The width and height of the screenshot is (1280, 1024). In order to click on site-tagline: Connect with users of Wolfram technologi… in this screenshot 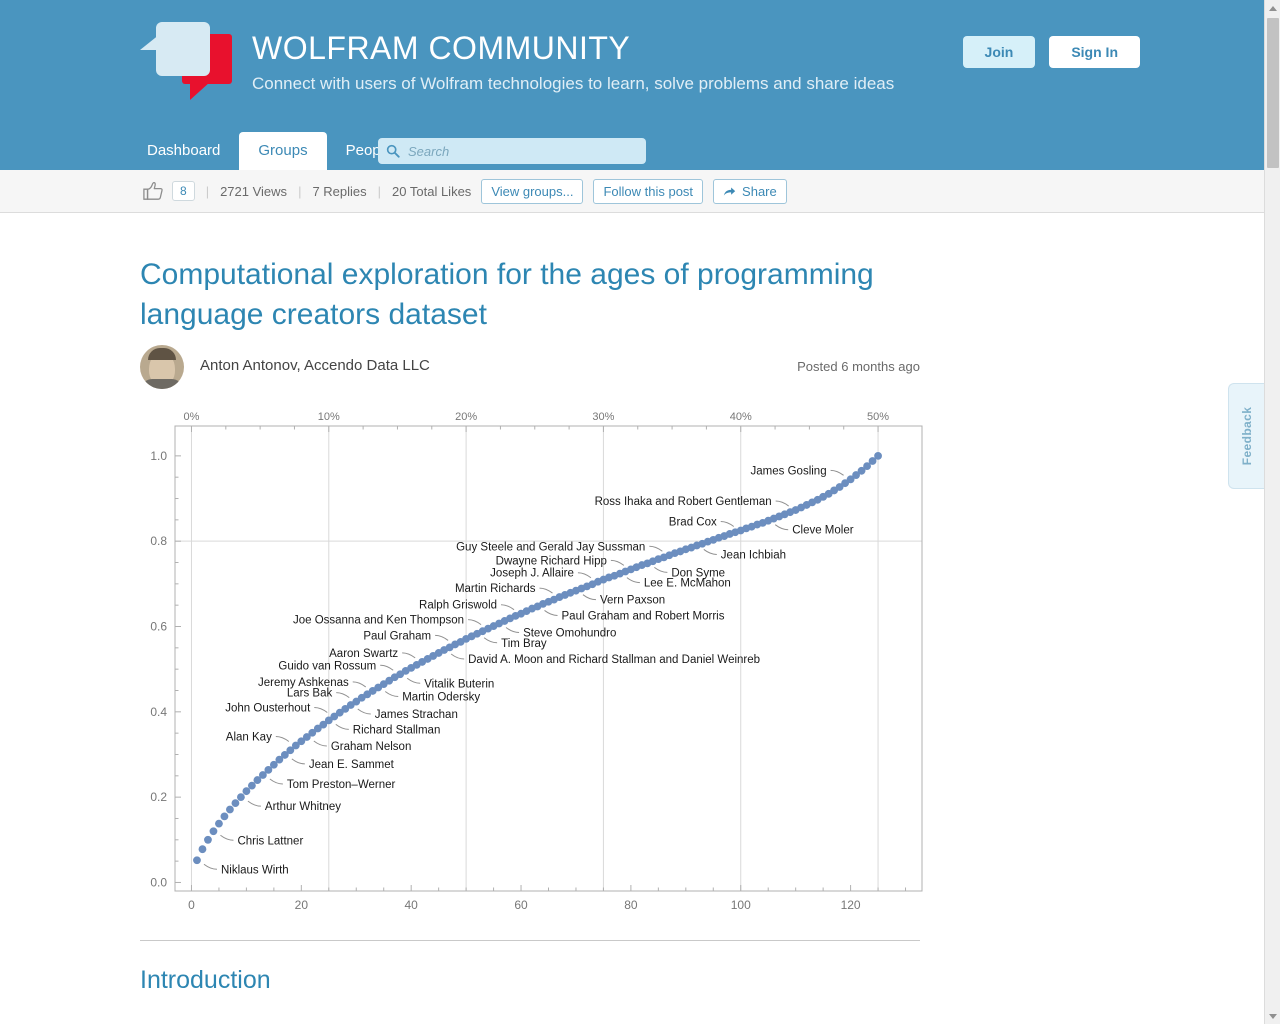, I will do `click(573, 83)`.